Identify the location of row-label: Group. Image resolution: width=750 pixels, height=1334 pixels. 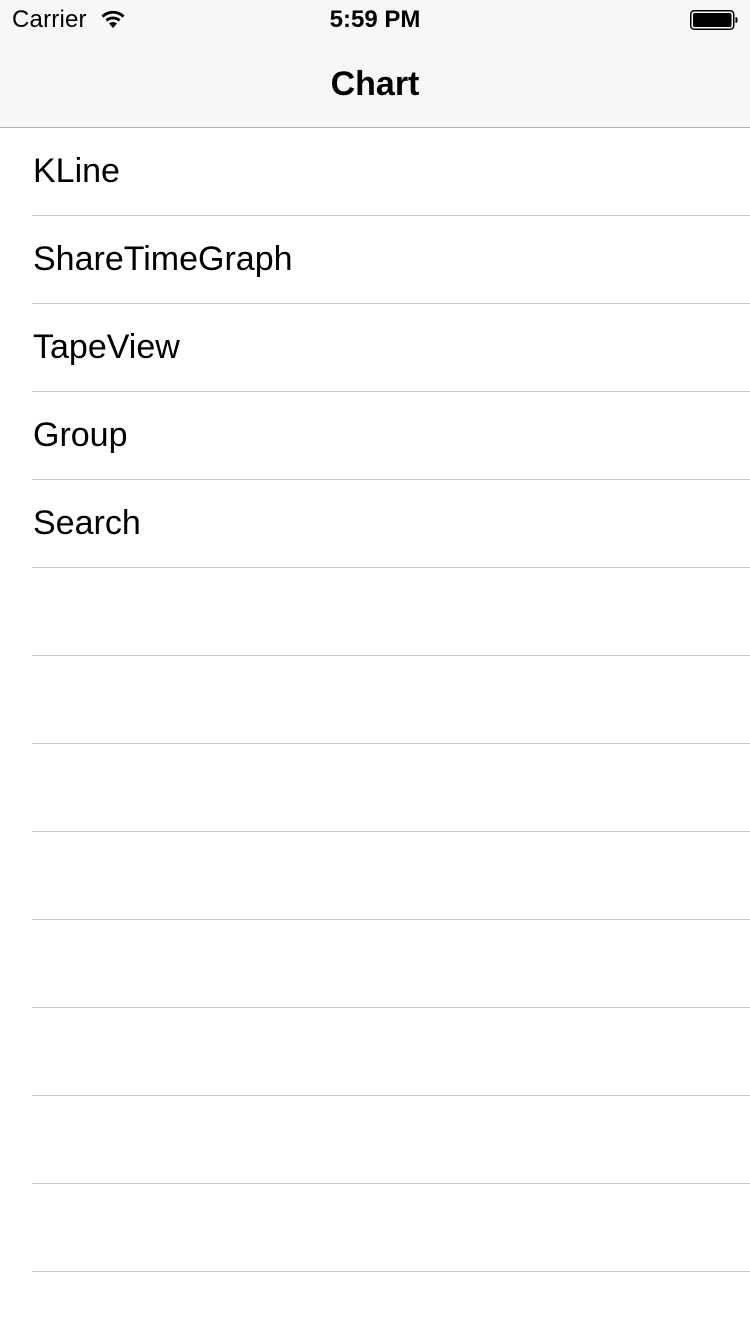
(80, 435).